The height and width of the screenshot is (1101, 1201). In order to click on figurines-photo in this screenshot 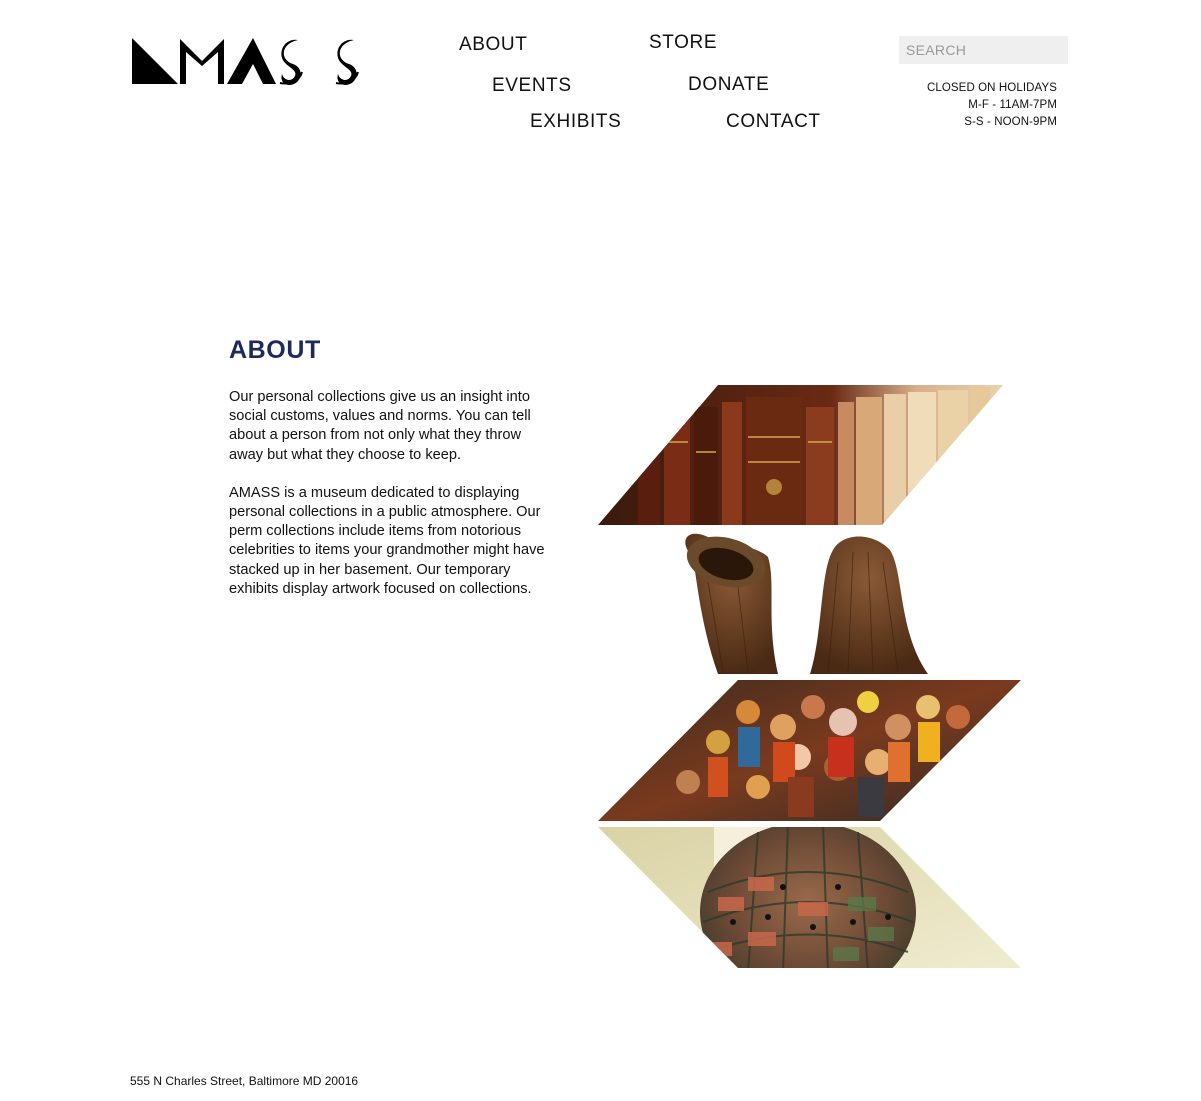, I will do `click(809, 750)`.